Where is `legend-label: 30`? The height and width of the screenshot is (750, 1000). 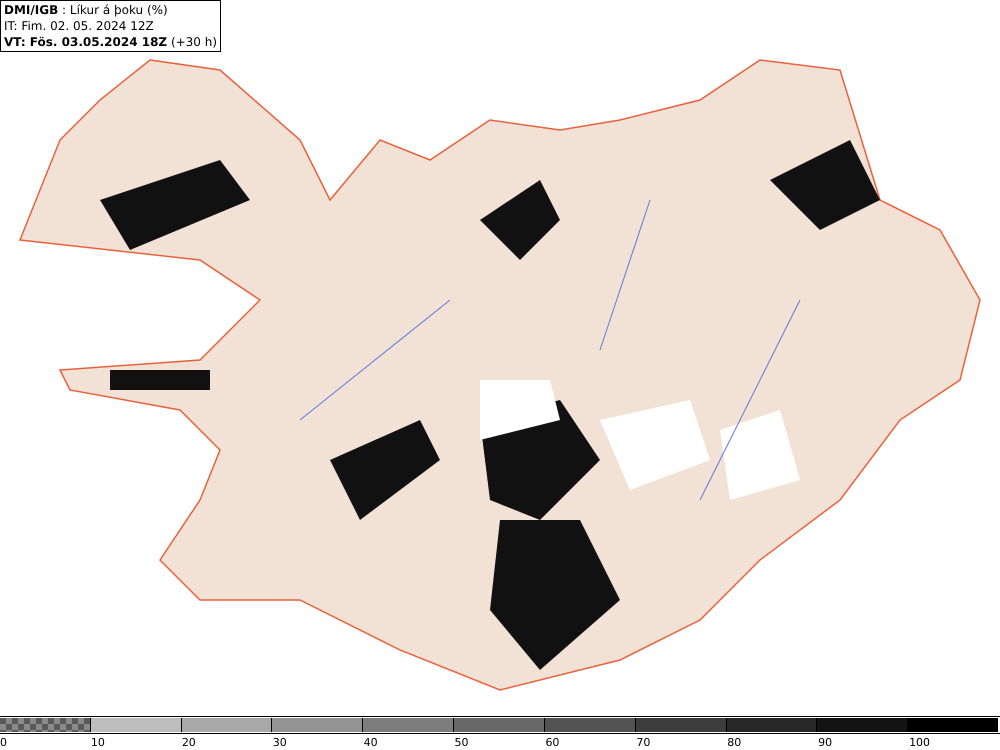 legend-label: 30 is located at coordinates (279, 742).